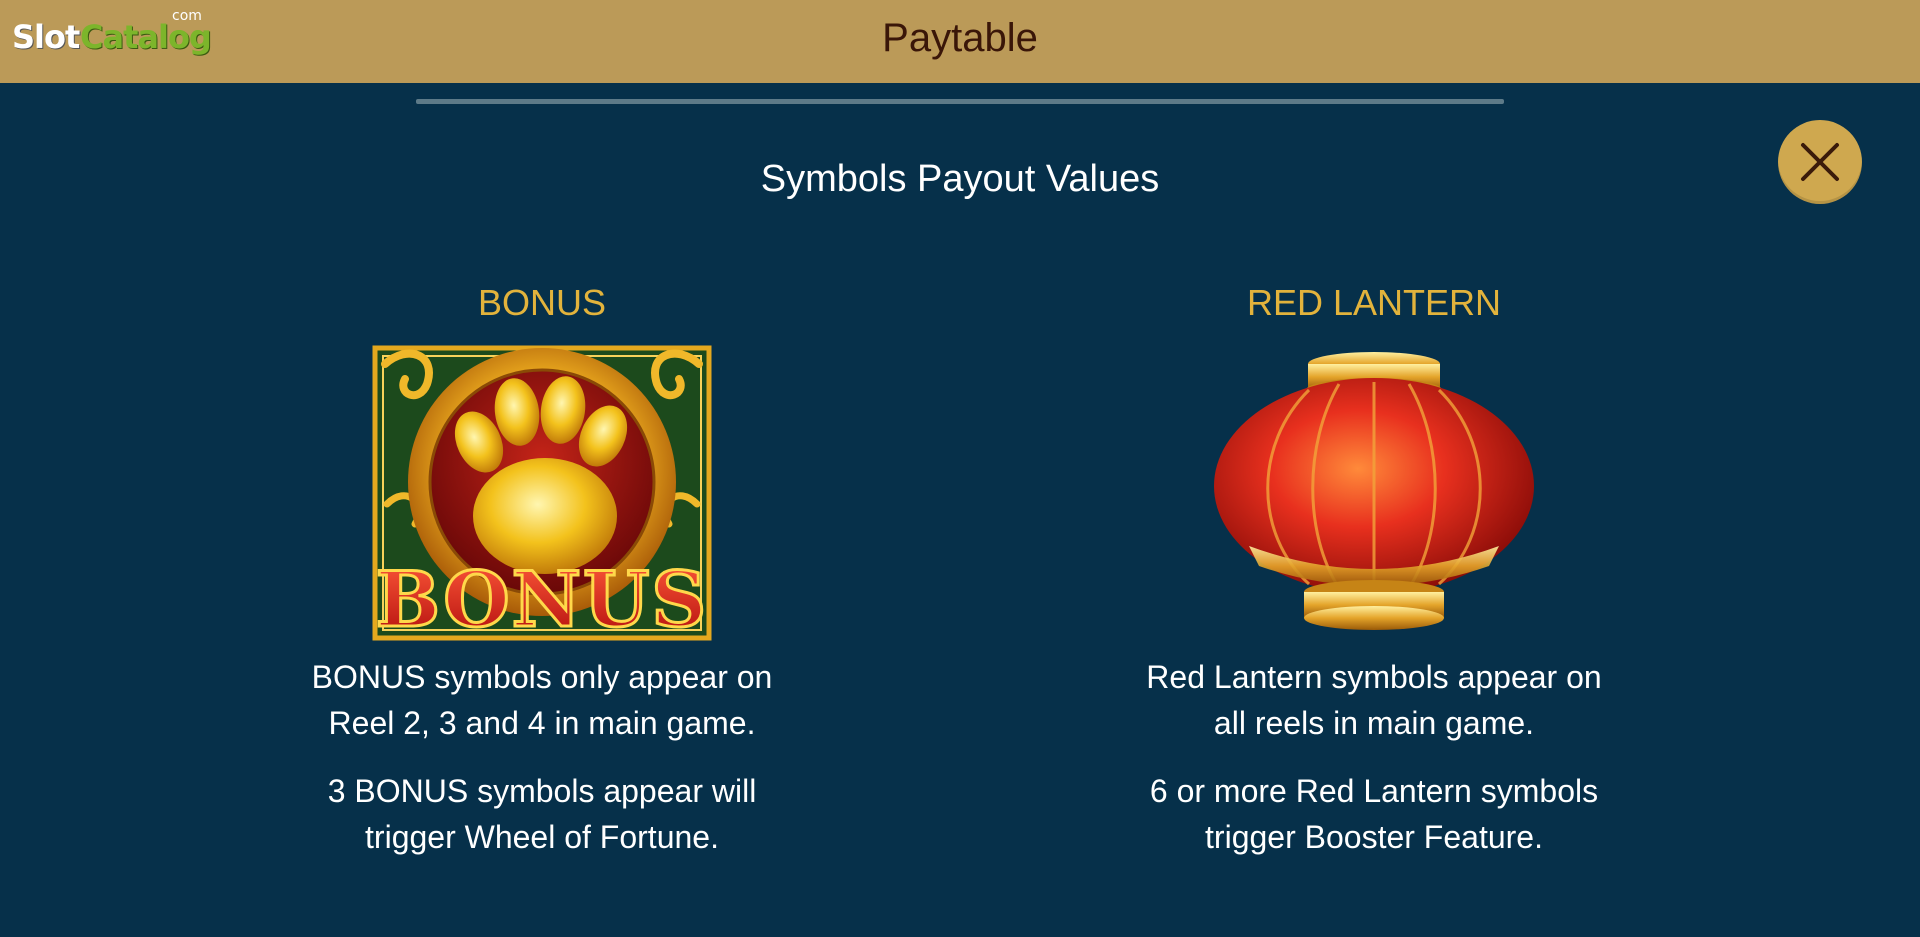 The width and height of the screenshot is (1920, 937). Describe the element at coordinates (542, 495) in the screenshot. I see `bonus-paw-icon: BONUS` at that location.